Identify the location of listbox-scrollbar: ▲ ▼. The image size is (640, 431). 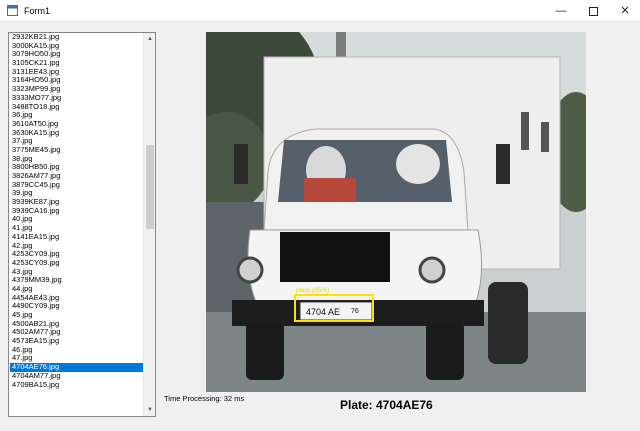
(149, 224).